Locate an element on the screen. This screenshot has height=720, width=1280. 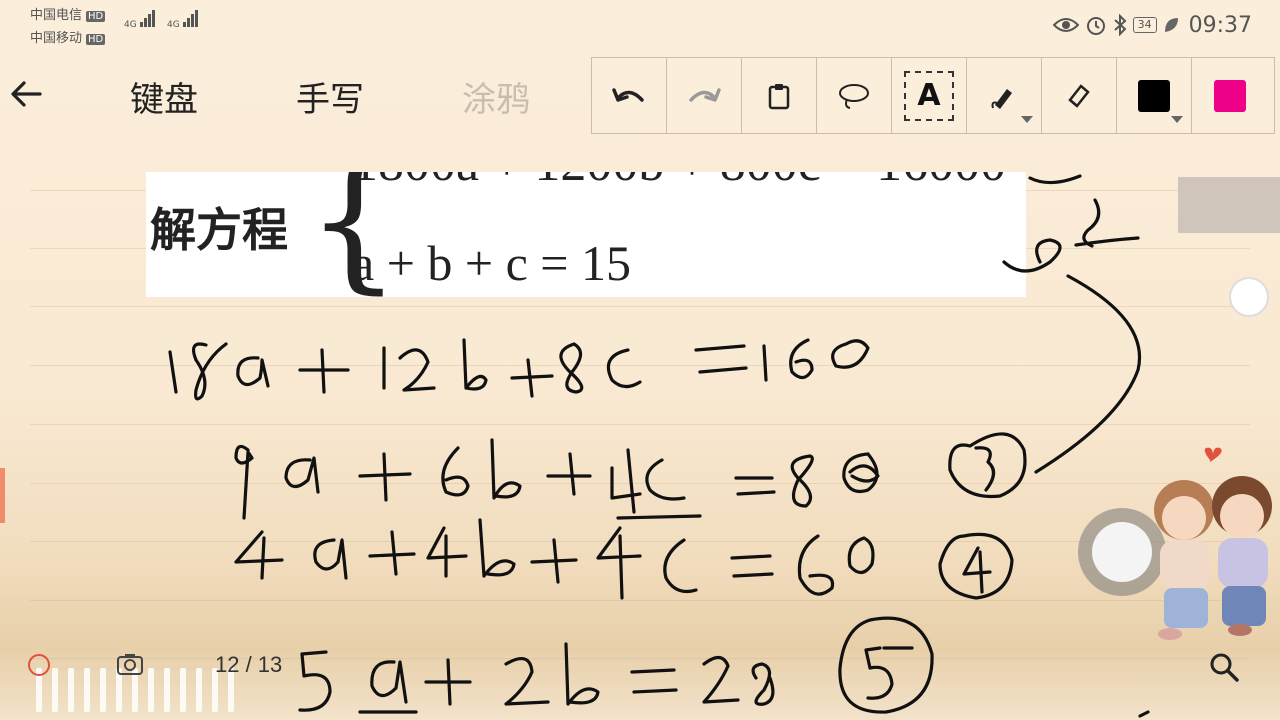
eraser-icon is located at coordinates (1079, 95).